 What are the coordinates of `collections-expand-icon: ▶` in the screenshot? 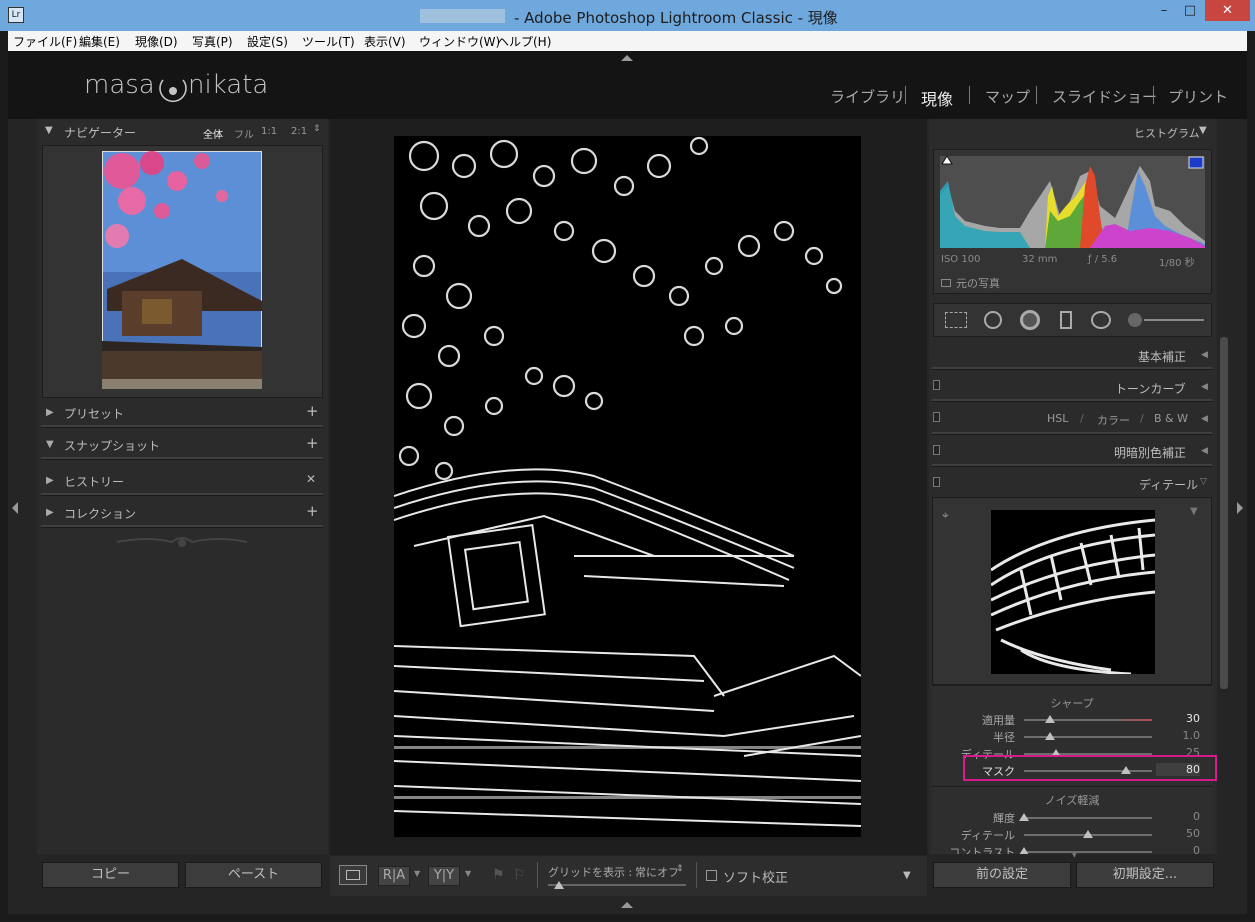 It's located at (50, 512).